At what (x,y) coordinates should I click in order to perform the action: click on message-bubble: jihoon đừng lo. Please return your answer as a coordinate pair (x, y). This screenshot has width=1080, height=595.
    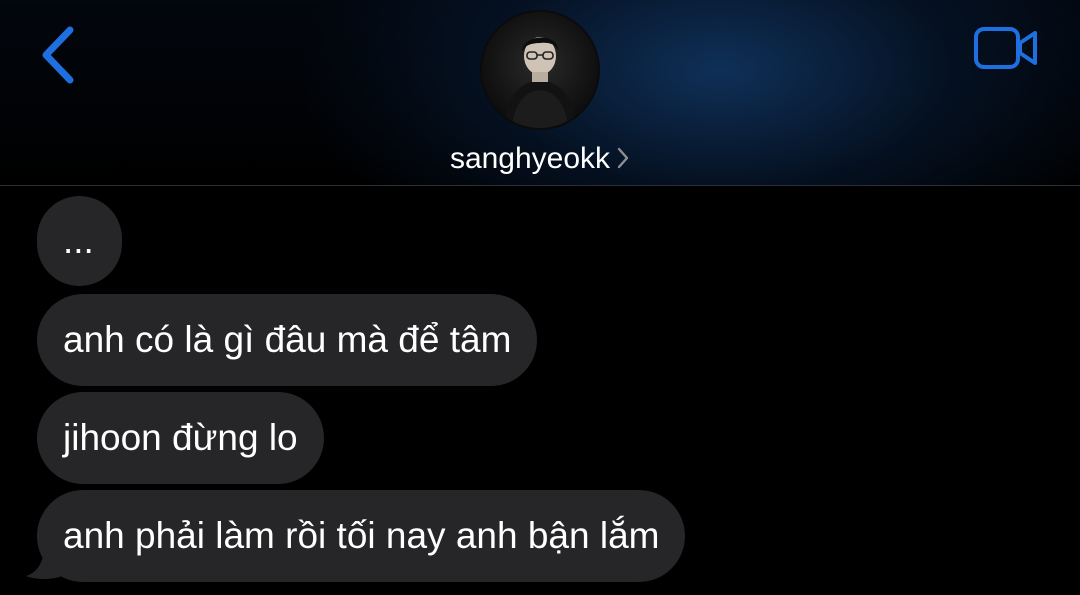
    Looking at the image, I should click on (180, 438).